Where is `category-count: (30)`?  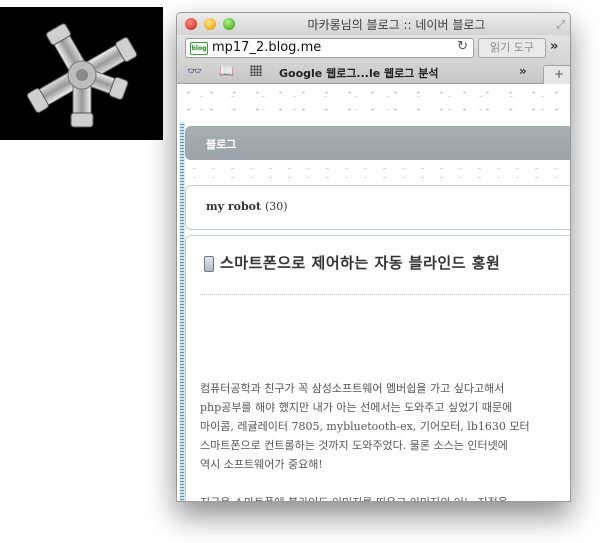
category-count: (30) is located at coordinates (276, 206).